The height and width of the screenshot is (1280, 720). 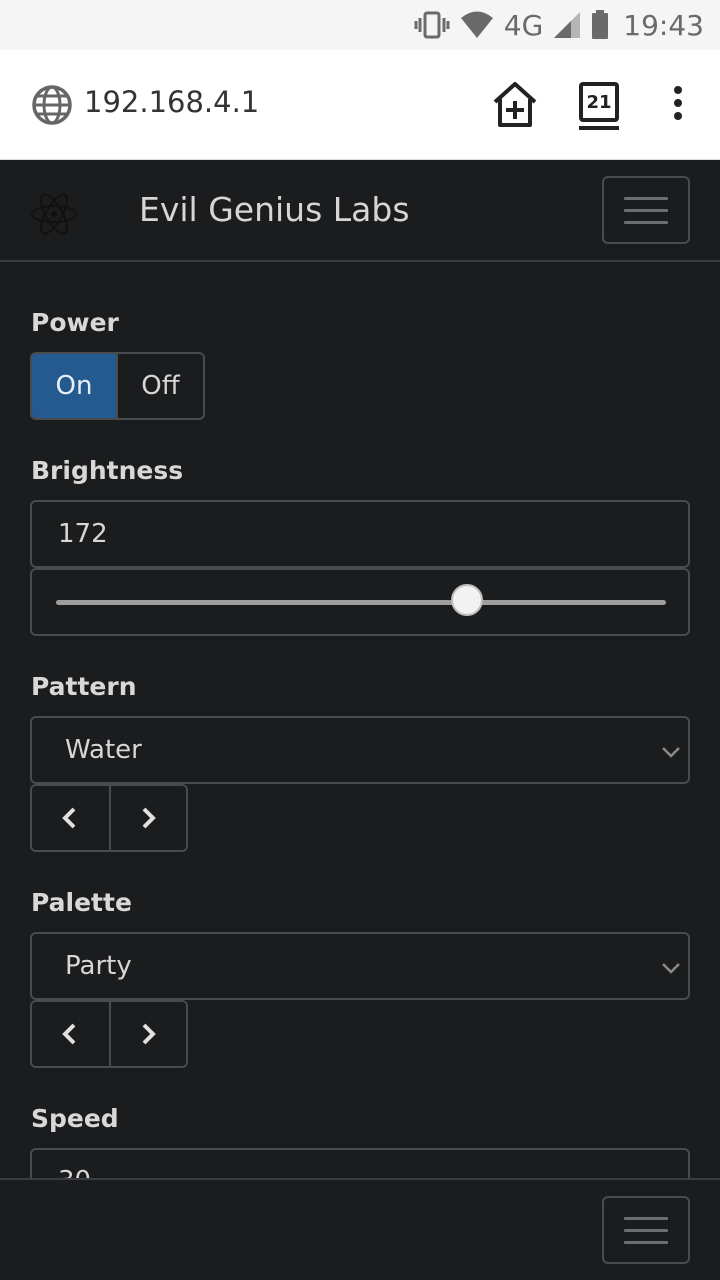 What do you see at coordinates (52, 105) in the screenshot?
I see `globe-icon` at bounding box center [52, 105].